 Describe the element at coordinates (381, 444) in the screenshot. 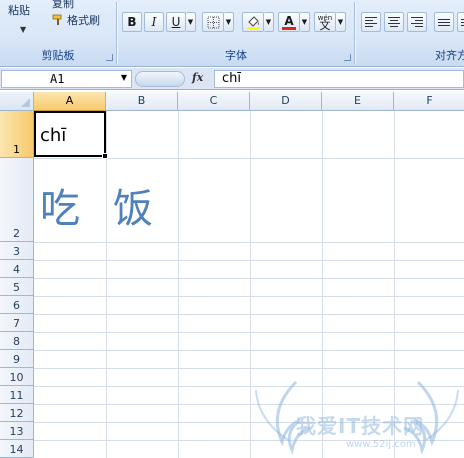

I see `watermark-url: www.52ij.com` at that location.